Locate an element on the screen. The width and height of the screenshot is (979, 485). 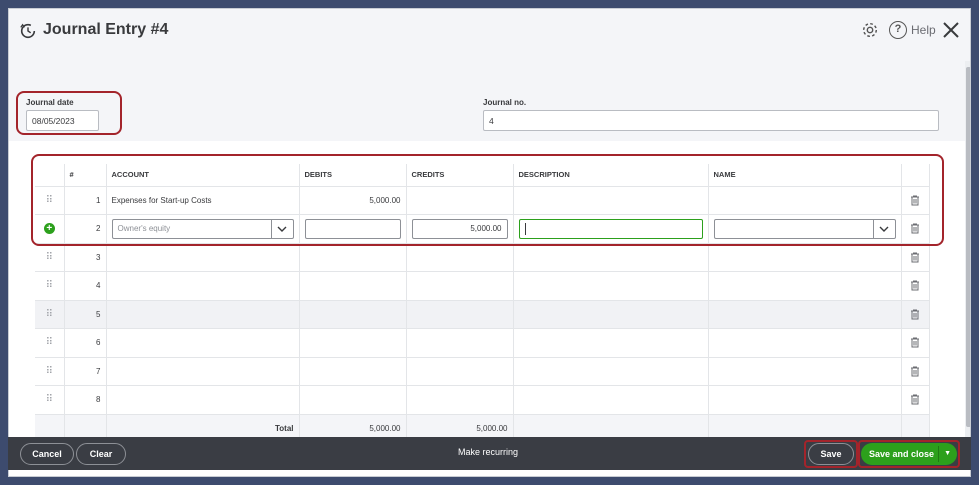
gear-icon is located at coordinates (870, 30).